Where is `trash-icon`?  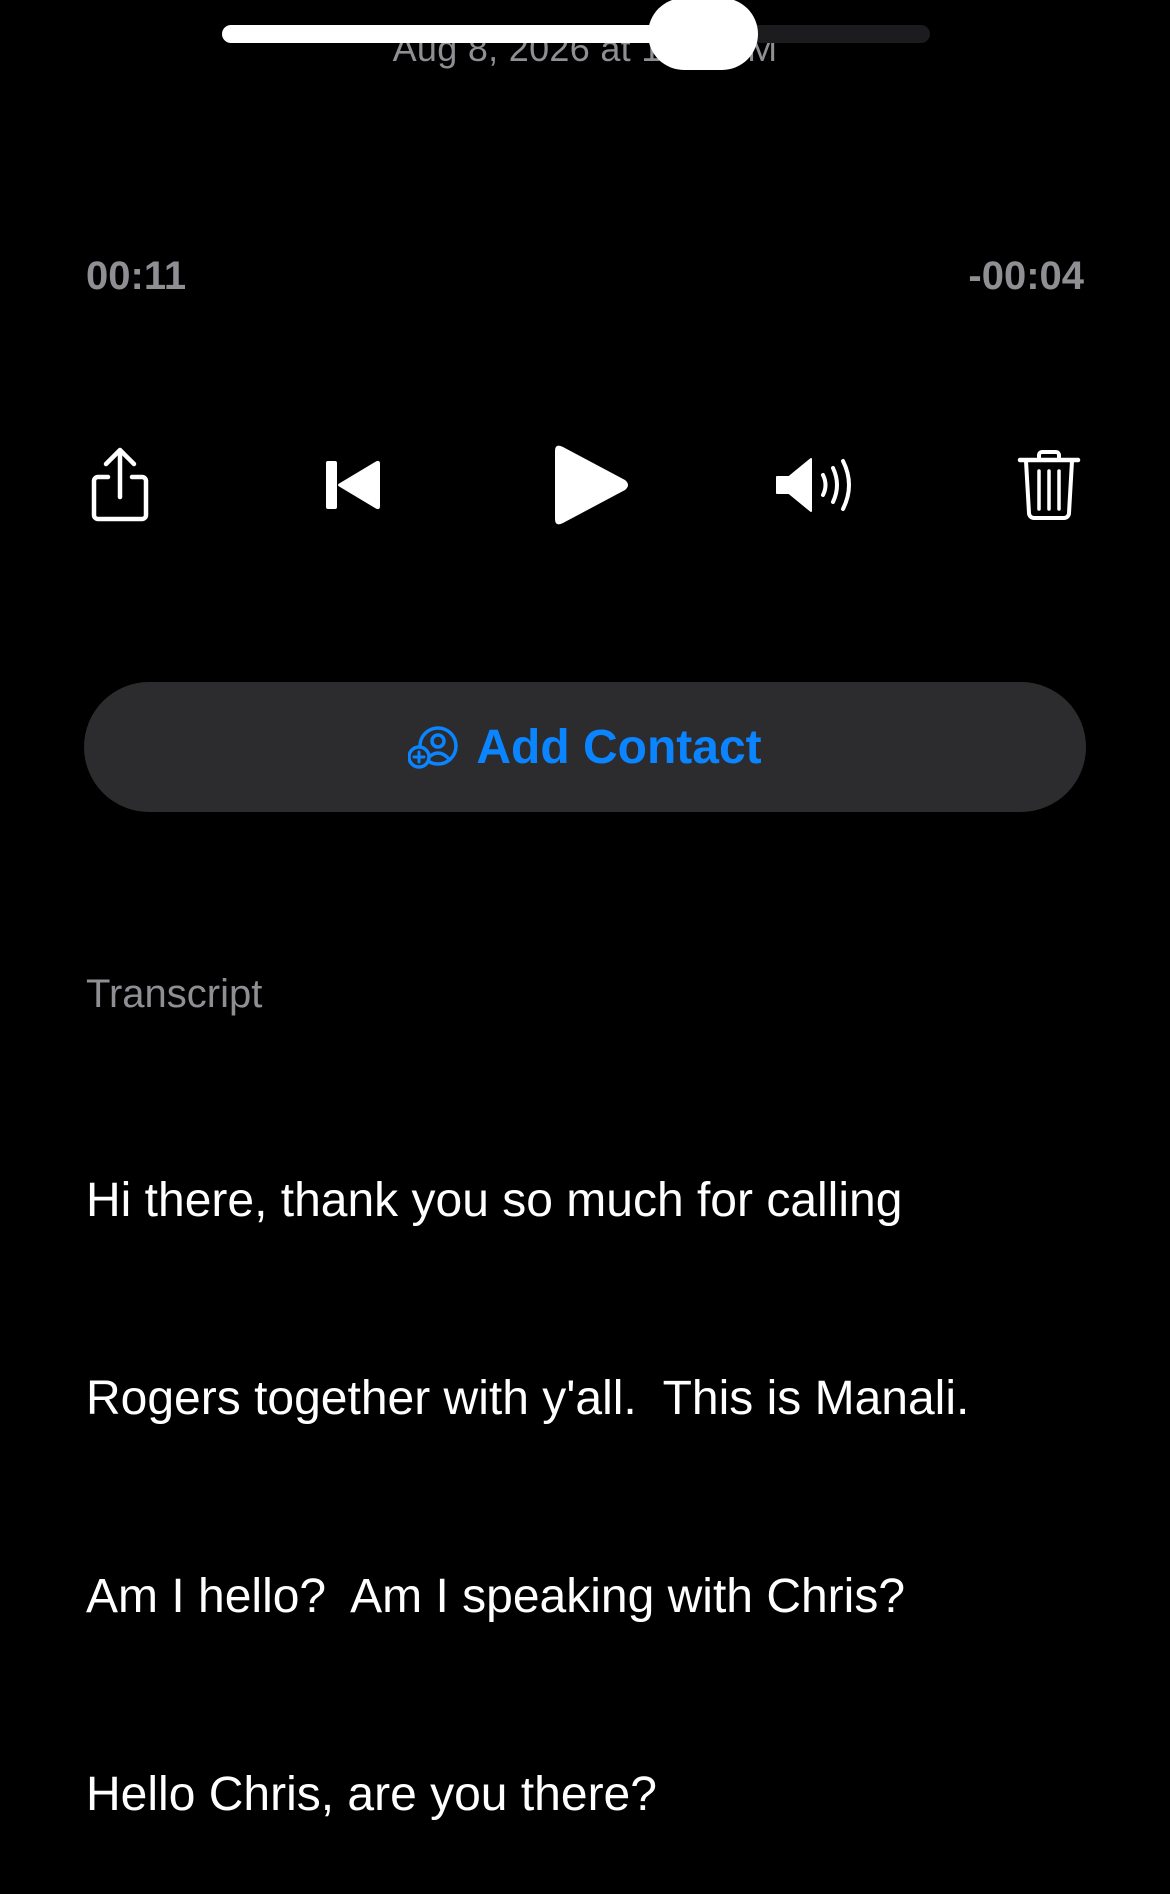
trash-icon is located at coordinates (1049, 485).